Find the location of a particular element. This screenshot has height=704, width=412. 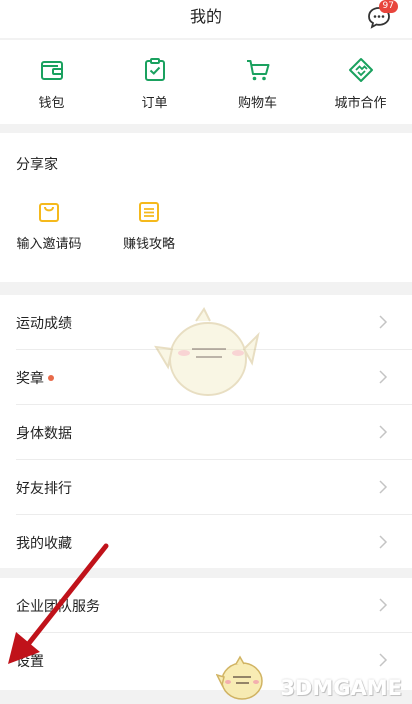

list-item-label-wrap: 奖章 is located at coordinates (35, 378).